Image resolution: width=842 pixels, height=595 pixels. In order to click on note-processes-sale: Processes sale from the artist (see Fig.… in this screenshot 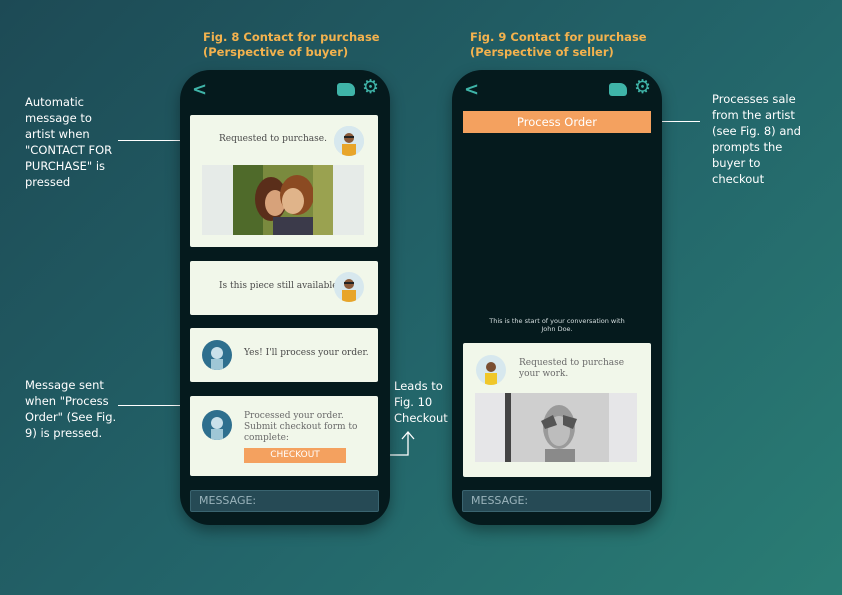, I will do `click(756, 139)`.